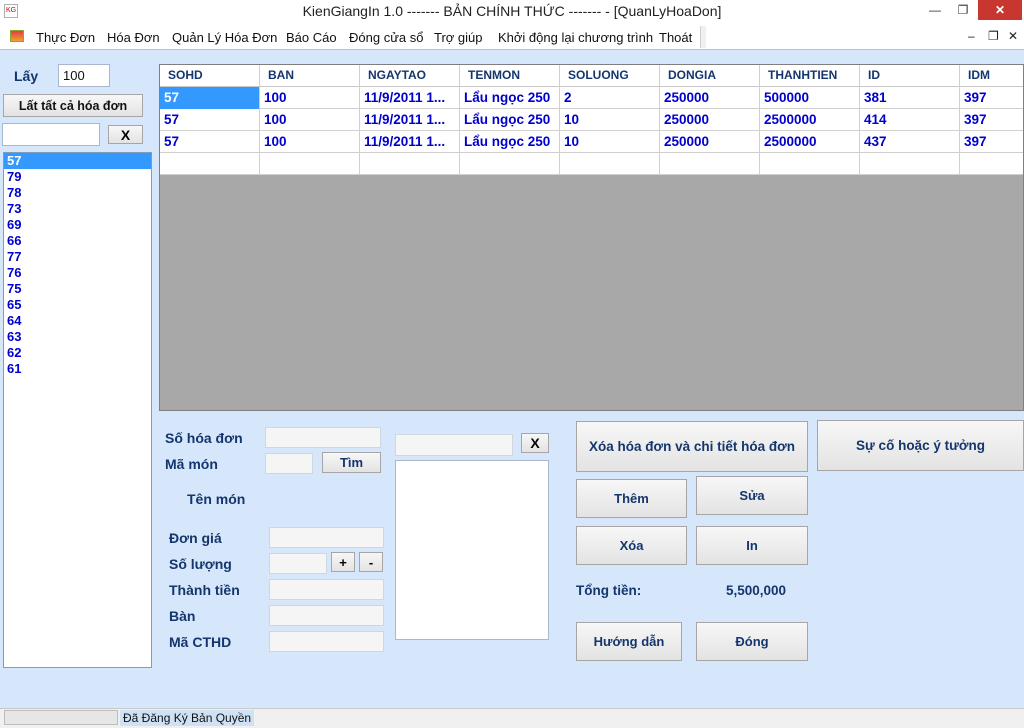  Describe the element at coordinates (65, 37) in the screenshot. I see `menu-thuc-don: Thực Đơn` at that location.